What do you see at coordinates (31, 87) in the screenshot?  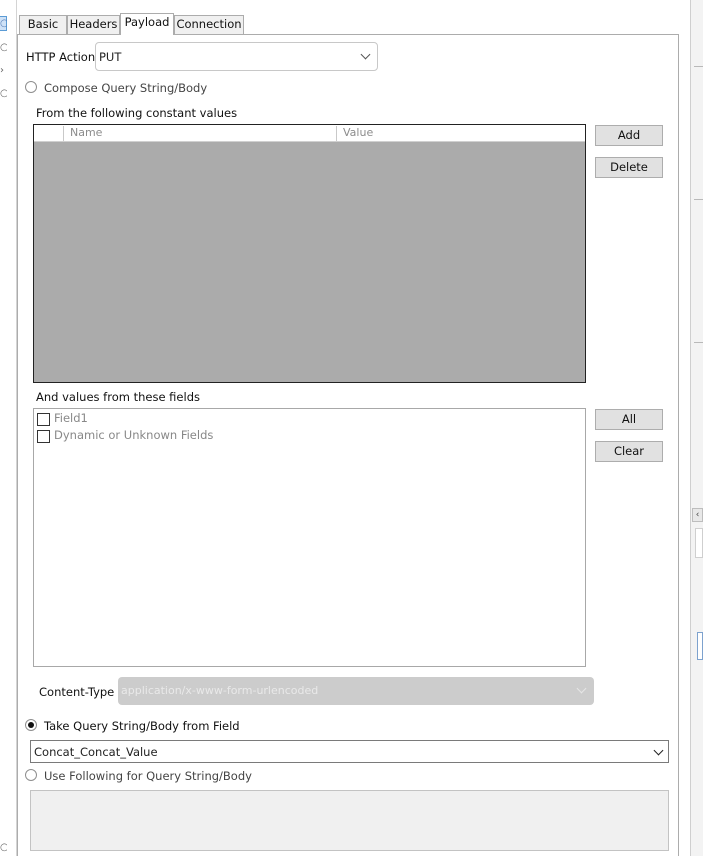 I see `compose-query-radio` at bounding box center [31, 87].